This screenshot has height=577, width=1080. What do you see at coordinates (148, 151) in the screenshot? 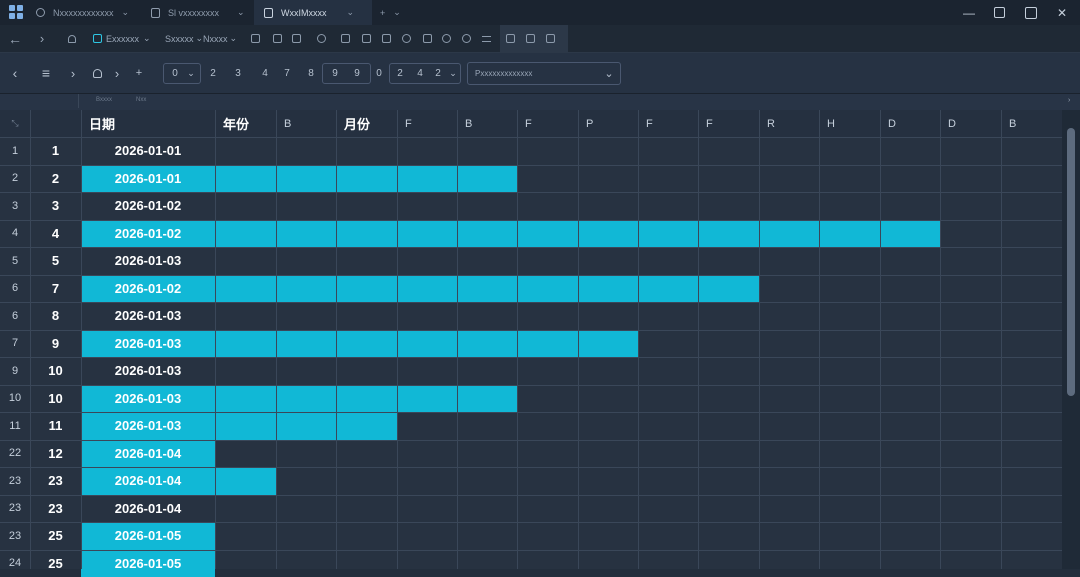
I see `date-cell: 2026-01-01` at bounding box center [148, 151].